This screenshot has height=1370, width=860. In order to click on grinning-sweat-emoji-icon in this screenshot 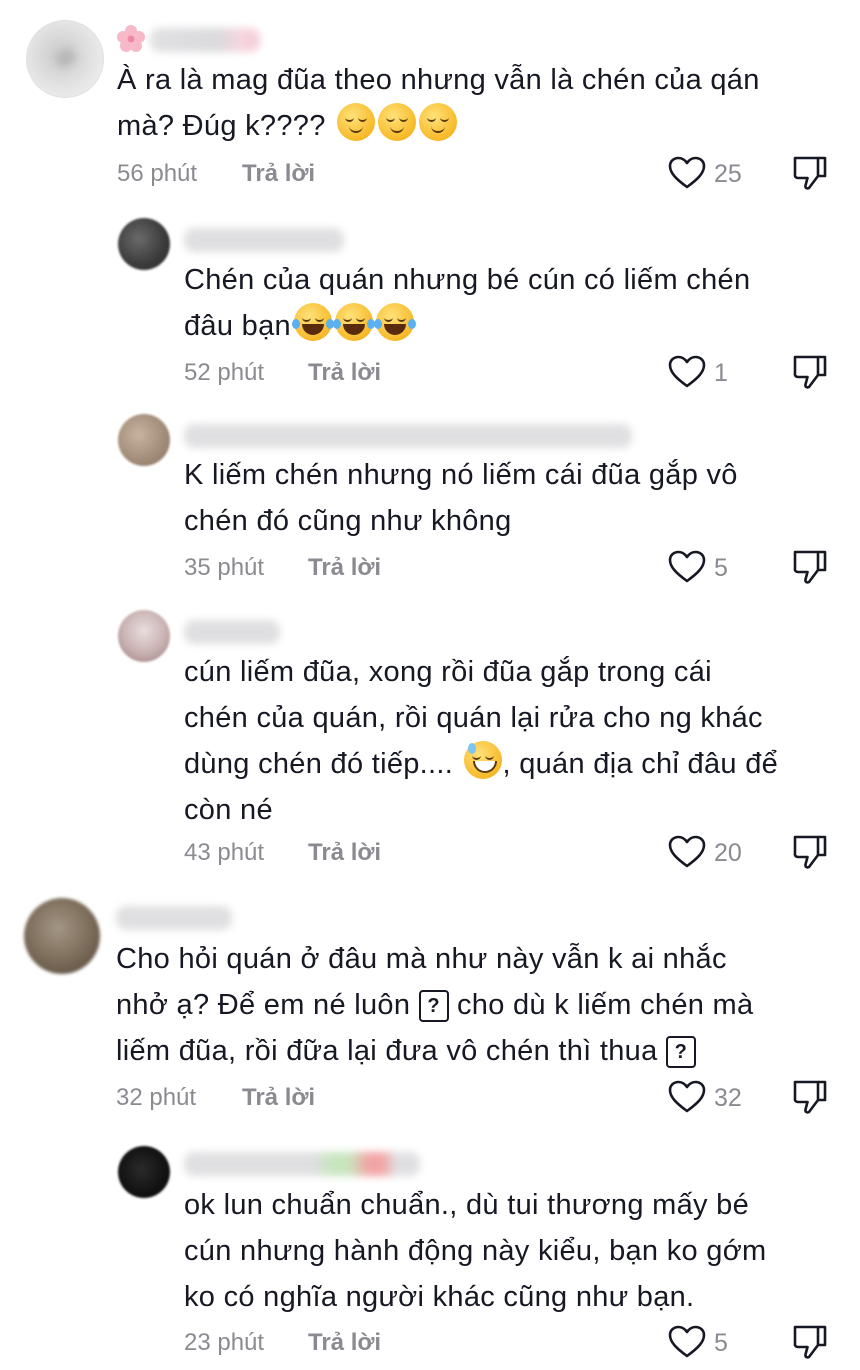, I will do `click(483, 760)`.